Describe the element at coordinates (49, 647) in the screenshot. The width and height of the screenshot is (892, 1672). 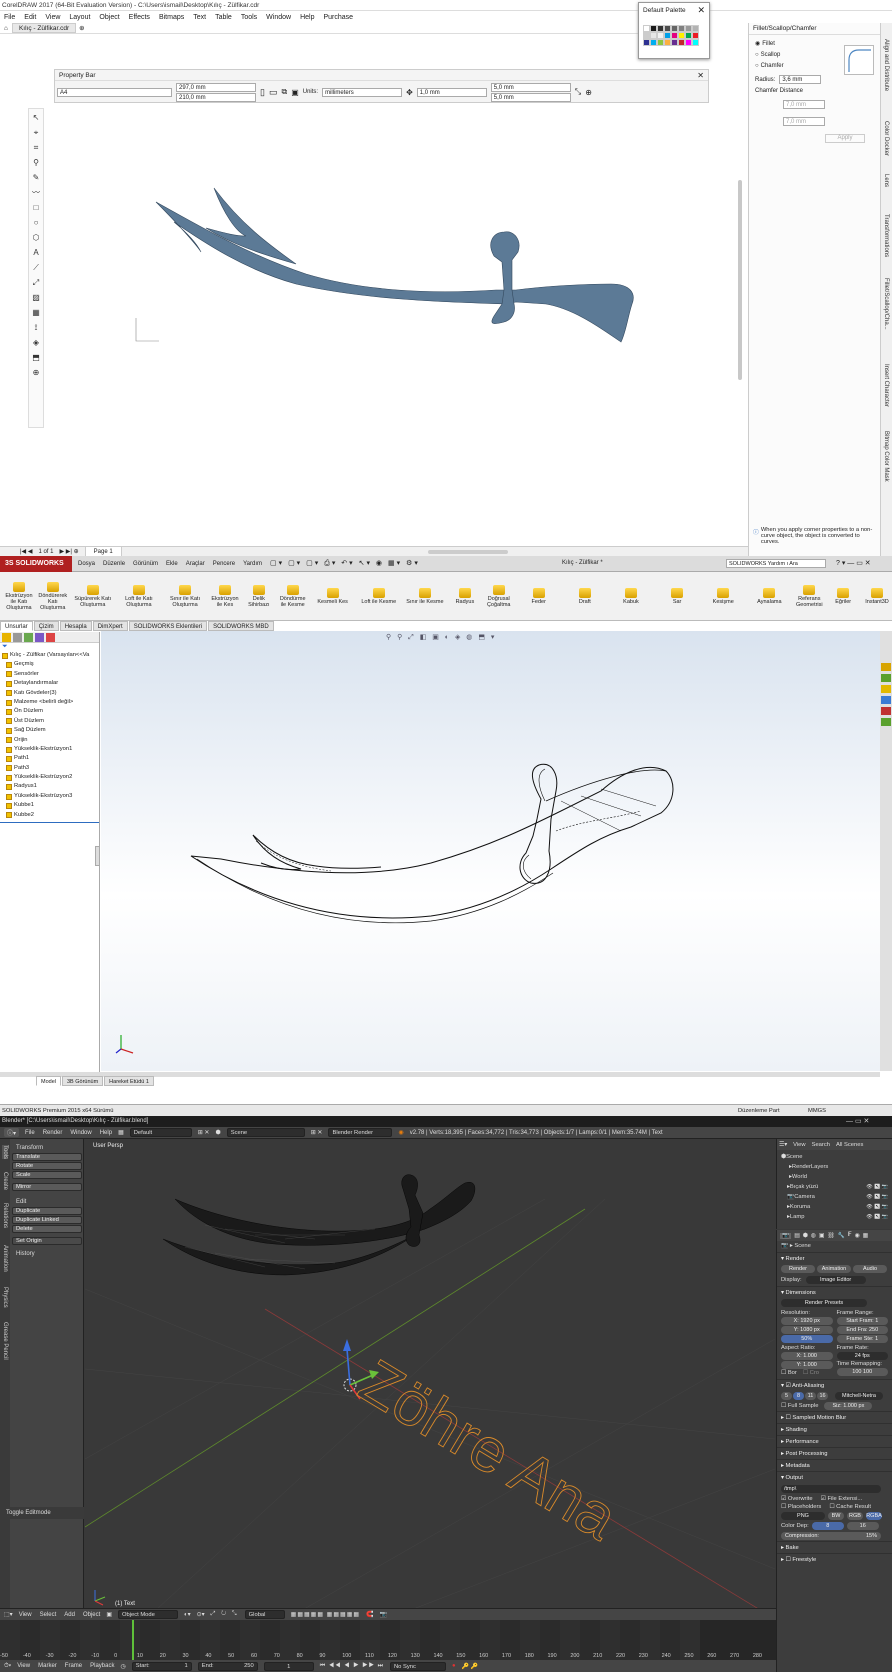
I see `filter-icon: ⏷` at that location.